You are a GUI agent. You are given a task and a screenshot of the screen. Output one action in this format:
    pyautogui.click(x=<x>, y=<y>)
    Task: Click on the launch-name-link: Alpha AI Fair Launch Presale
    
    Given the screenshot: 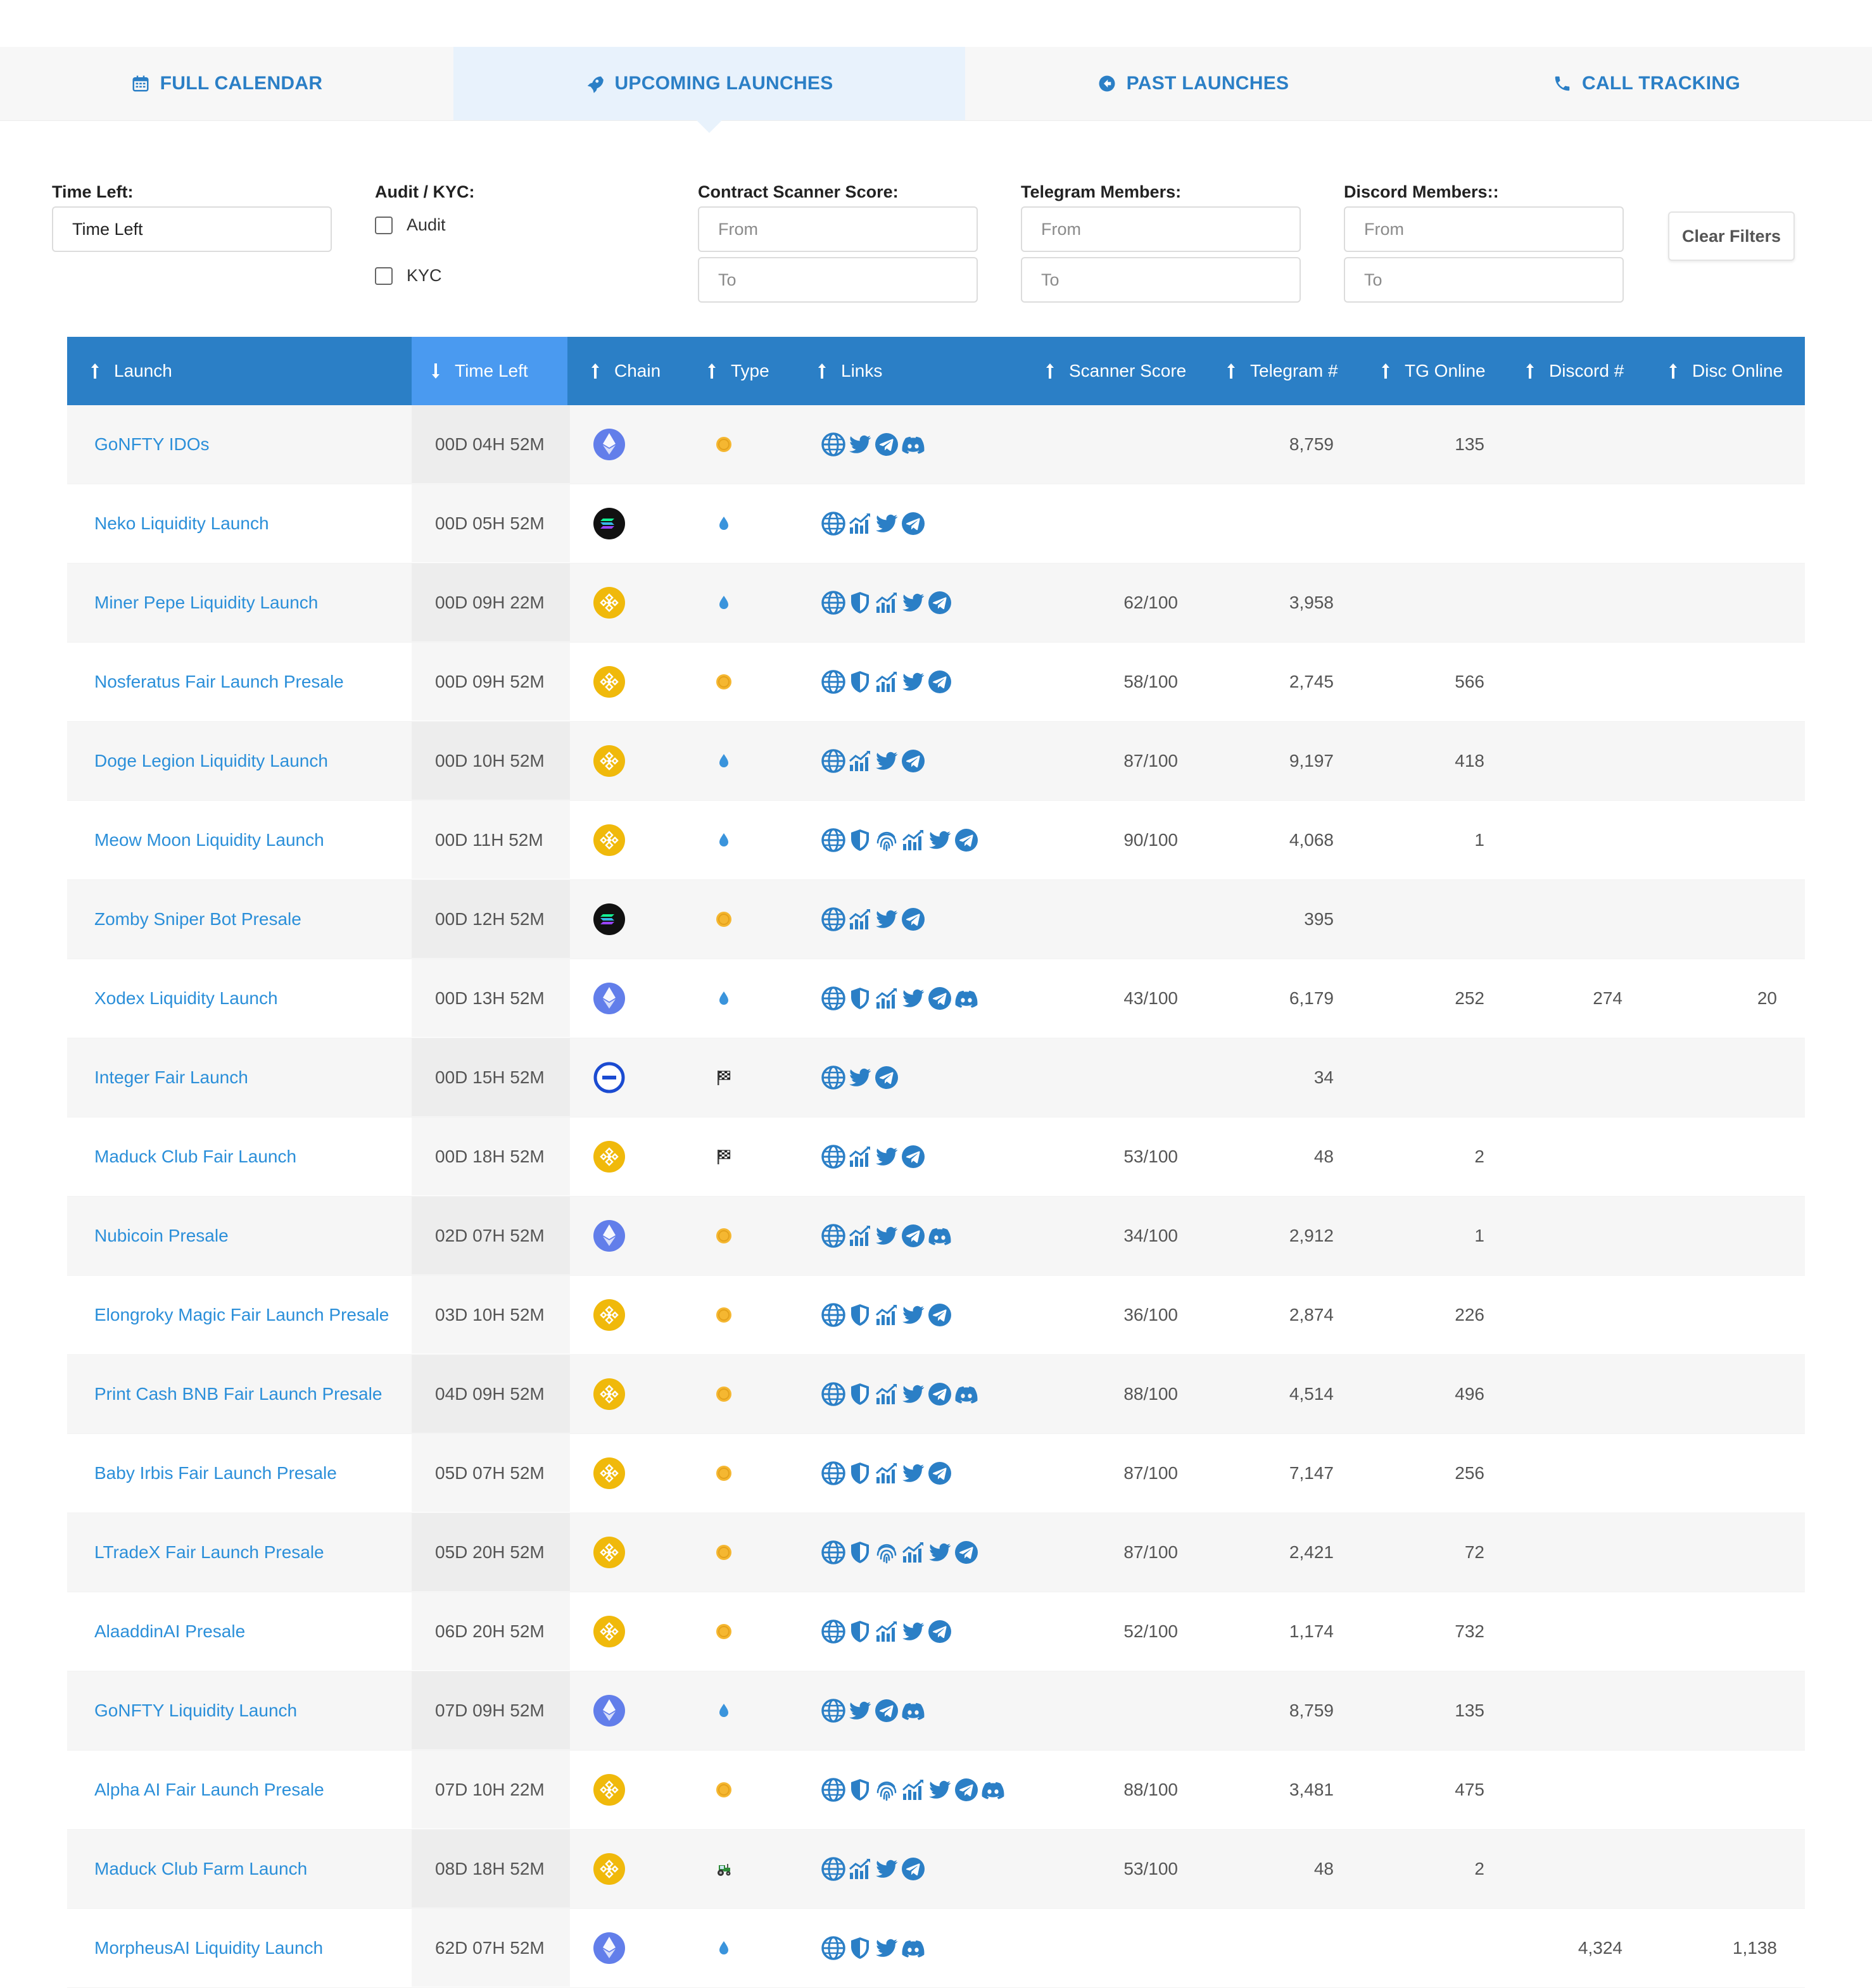 What is the action you would take?
    pyautogui.click(x=209, y=1789)
    